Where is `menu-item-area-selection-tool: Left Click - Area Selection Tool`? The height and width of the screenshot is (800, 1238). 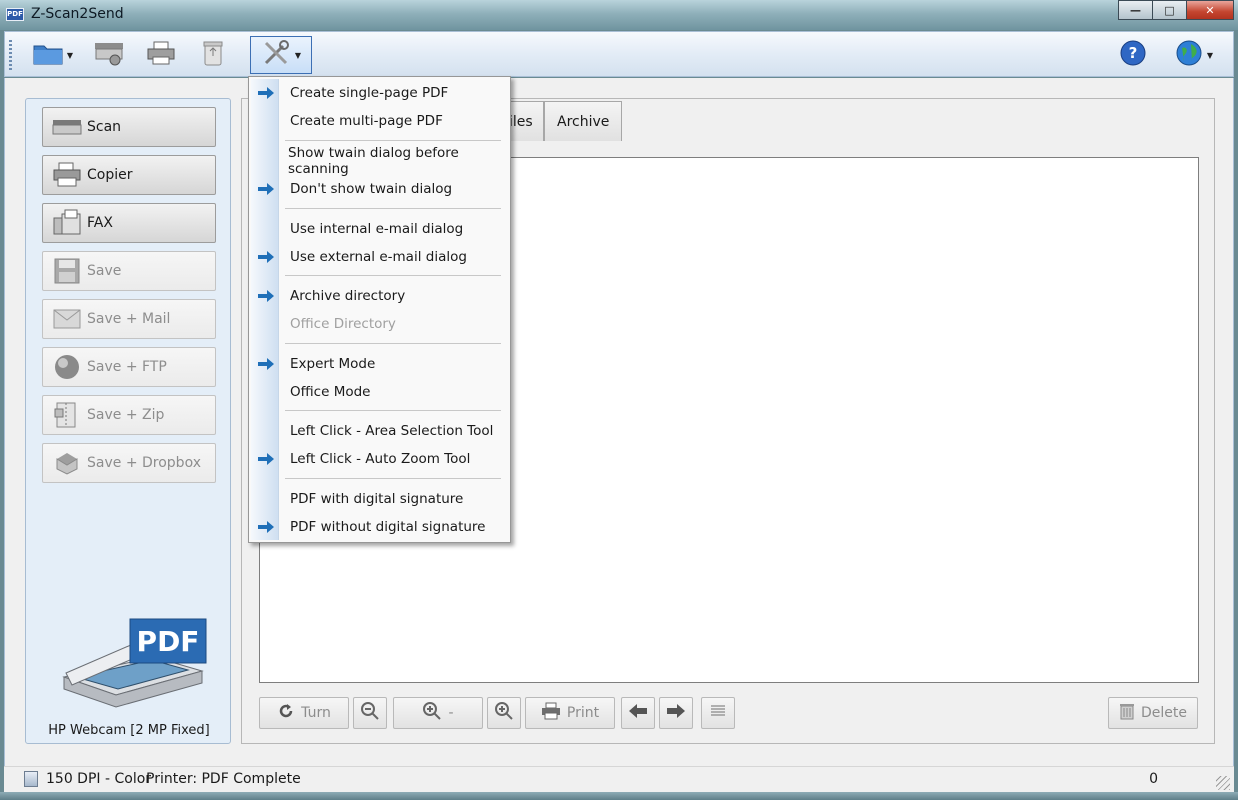 menu-item-area-selection-tool: Left Click - Area Selection Tool is located at coordinates (379, 431).